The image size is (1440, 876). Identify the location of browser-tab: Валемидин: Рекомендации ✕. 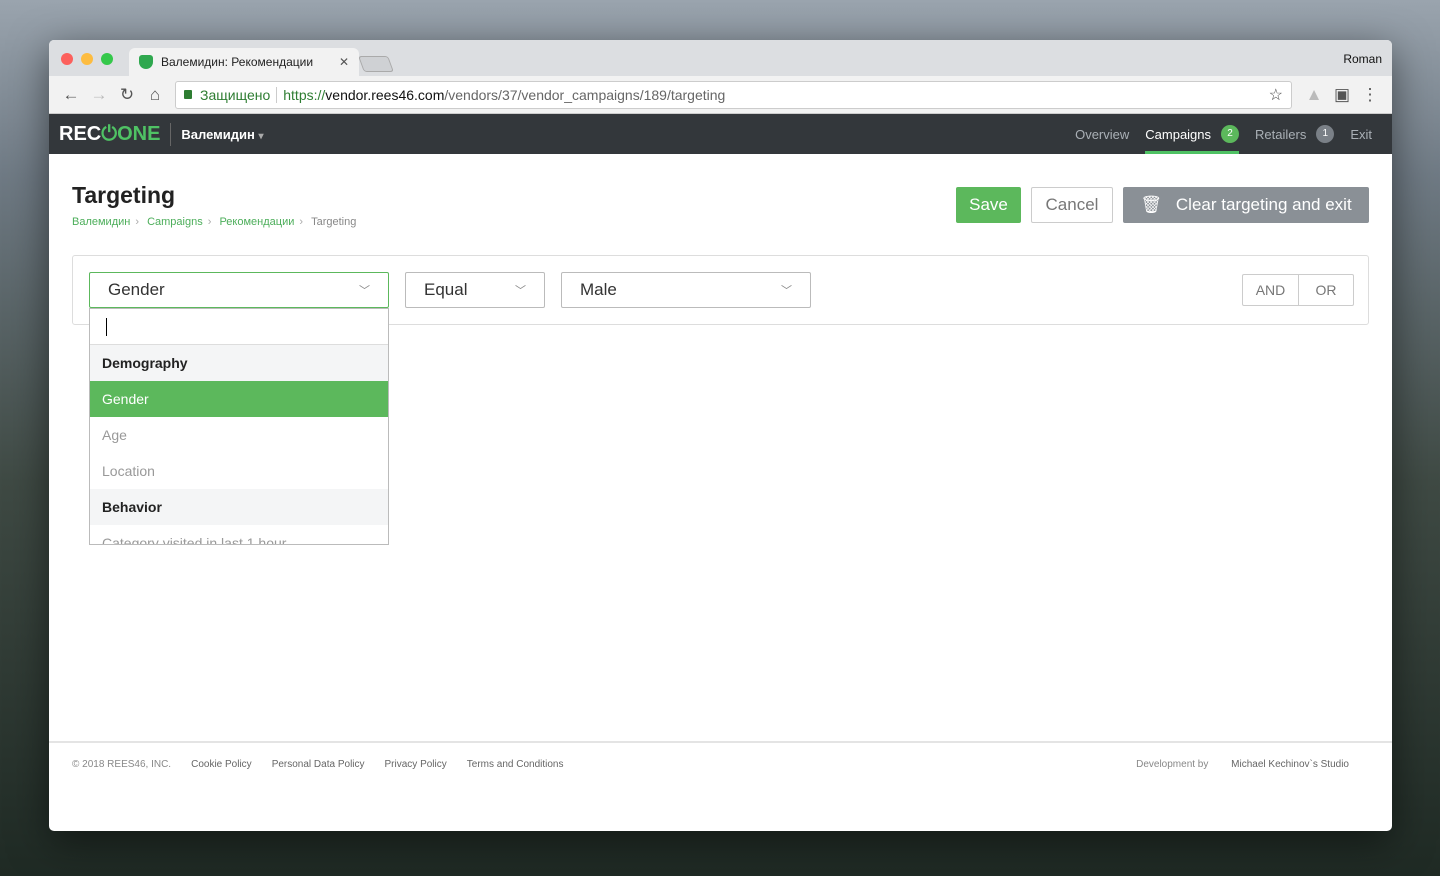
(244, 62).